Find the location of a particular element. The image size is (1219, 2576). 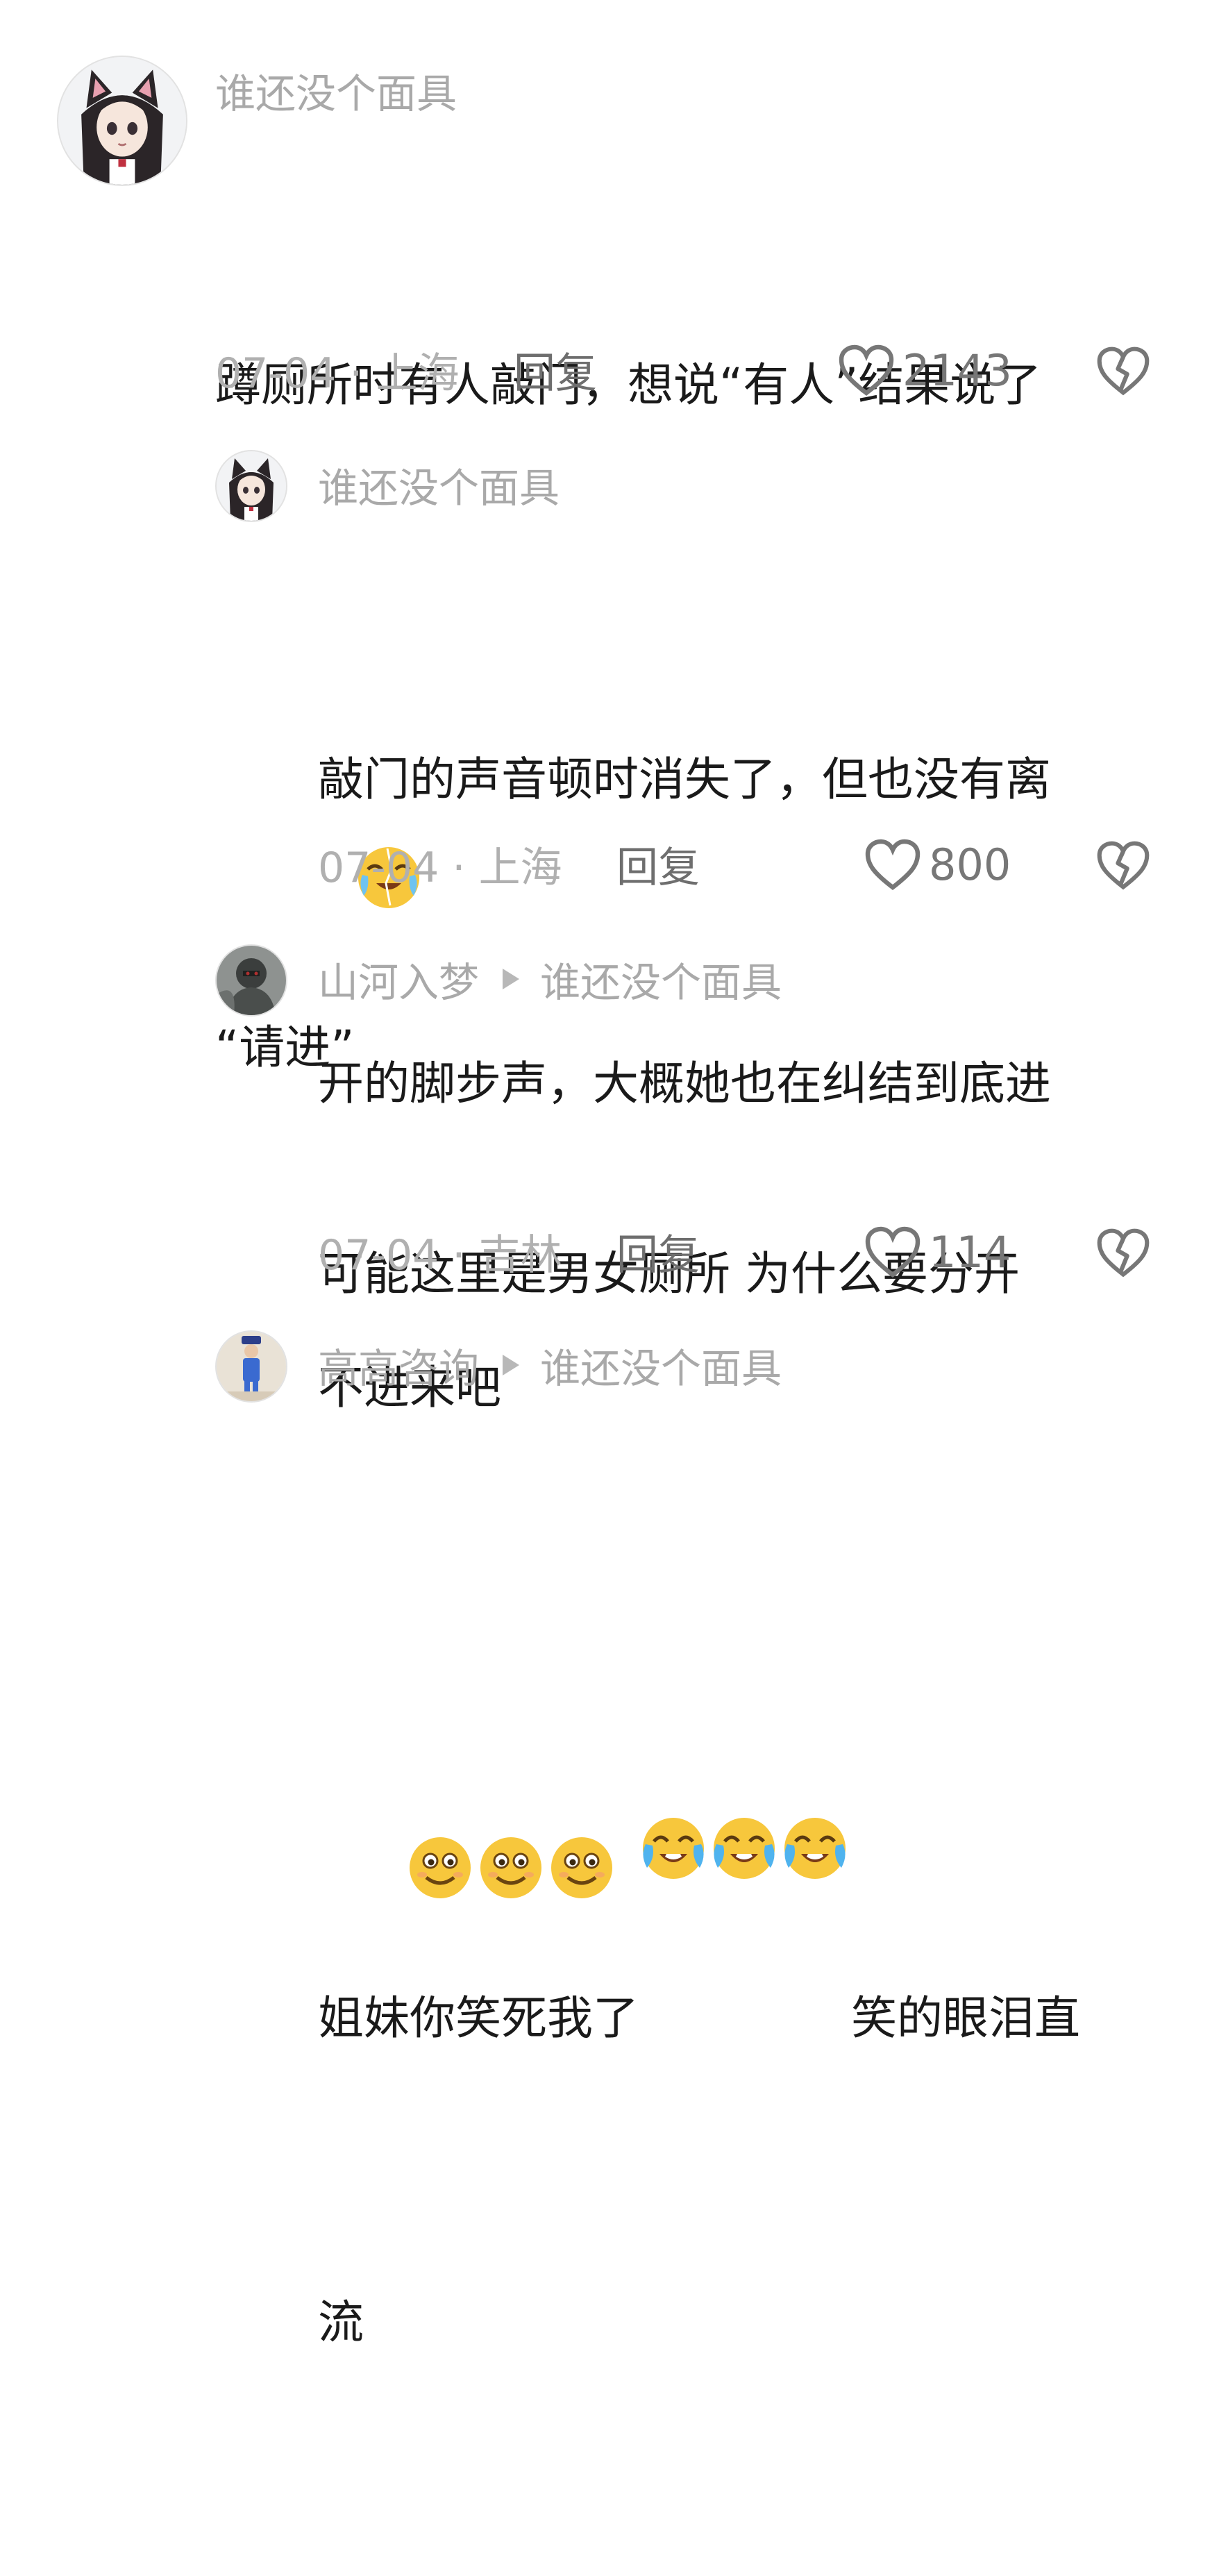

like-button: 800 is located at coordinates (937, 865).